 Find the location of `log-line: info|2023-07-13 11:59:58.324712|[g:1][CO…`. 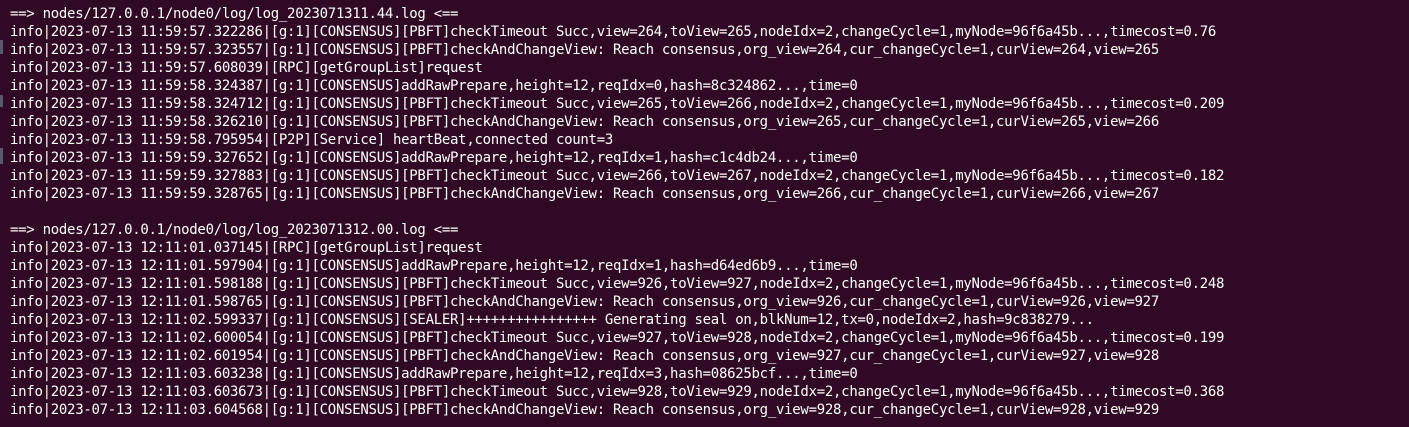

log-line: info|2023-07-13 11:59:58.324712|[g:1][CO… is located at coordinates (617, 104).